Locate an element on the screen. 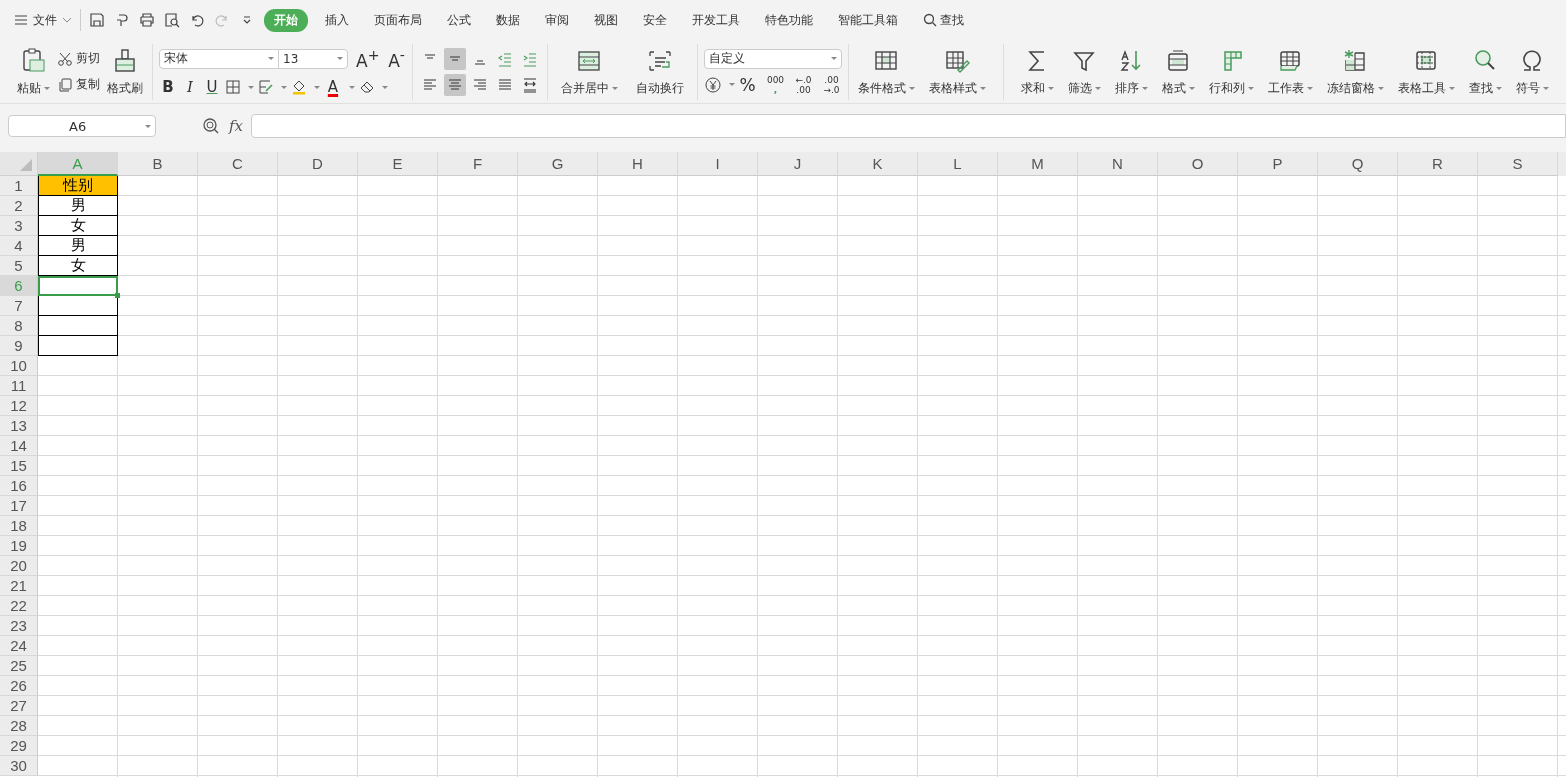 The height and width of the screenshot is (777, 1566). decimal-button: .00 →.0 is located at coordinates (831, 84).